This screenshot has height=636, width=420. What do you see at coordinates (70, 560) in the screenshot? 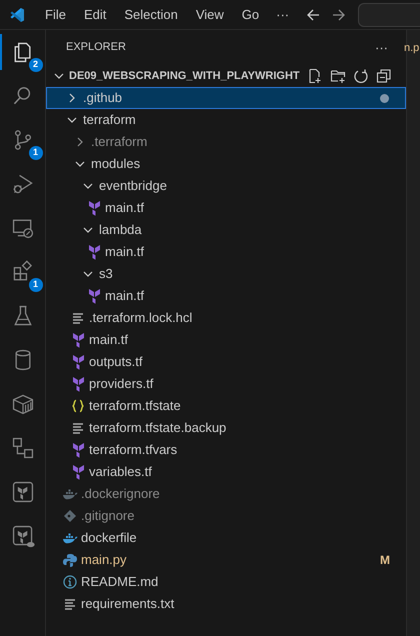
I see `python-icon` at bounding box center [70, 560].